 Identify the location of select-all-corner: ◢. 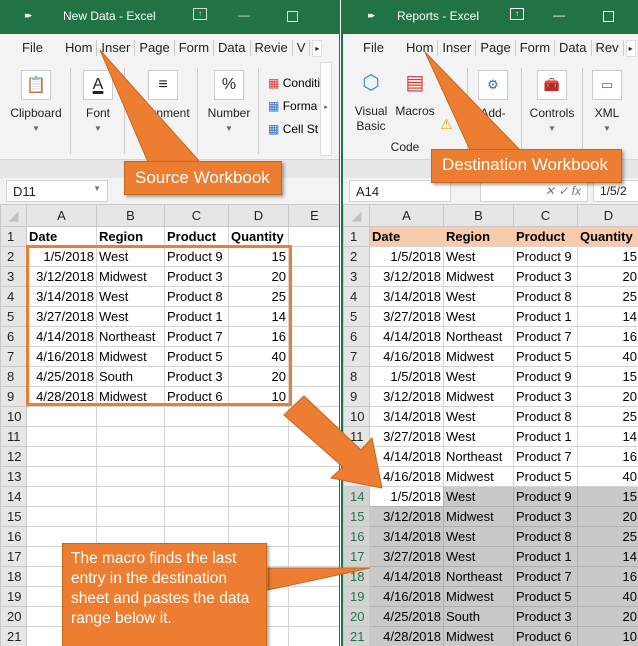
(13, 215).